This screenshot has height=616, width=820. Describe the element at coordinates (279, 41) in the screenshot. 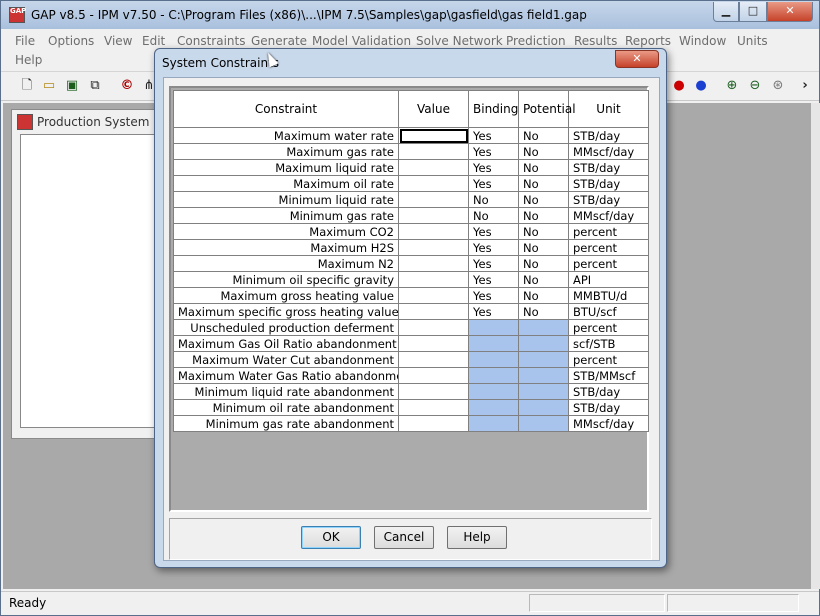

I see `menu-generate: Generate` at that location.